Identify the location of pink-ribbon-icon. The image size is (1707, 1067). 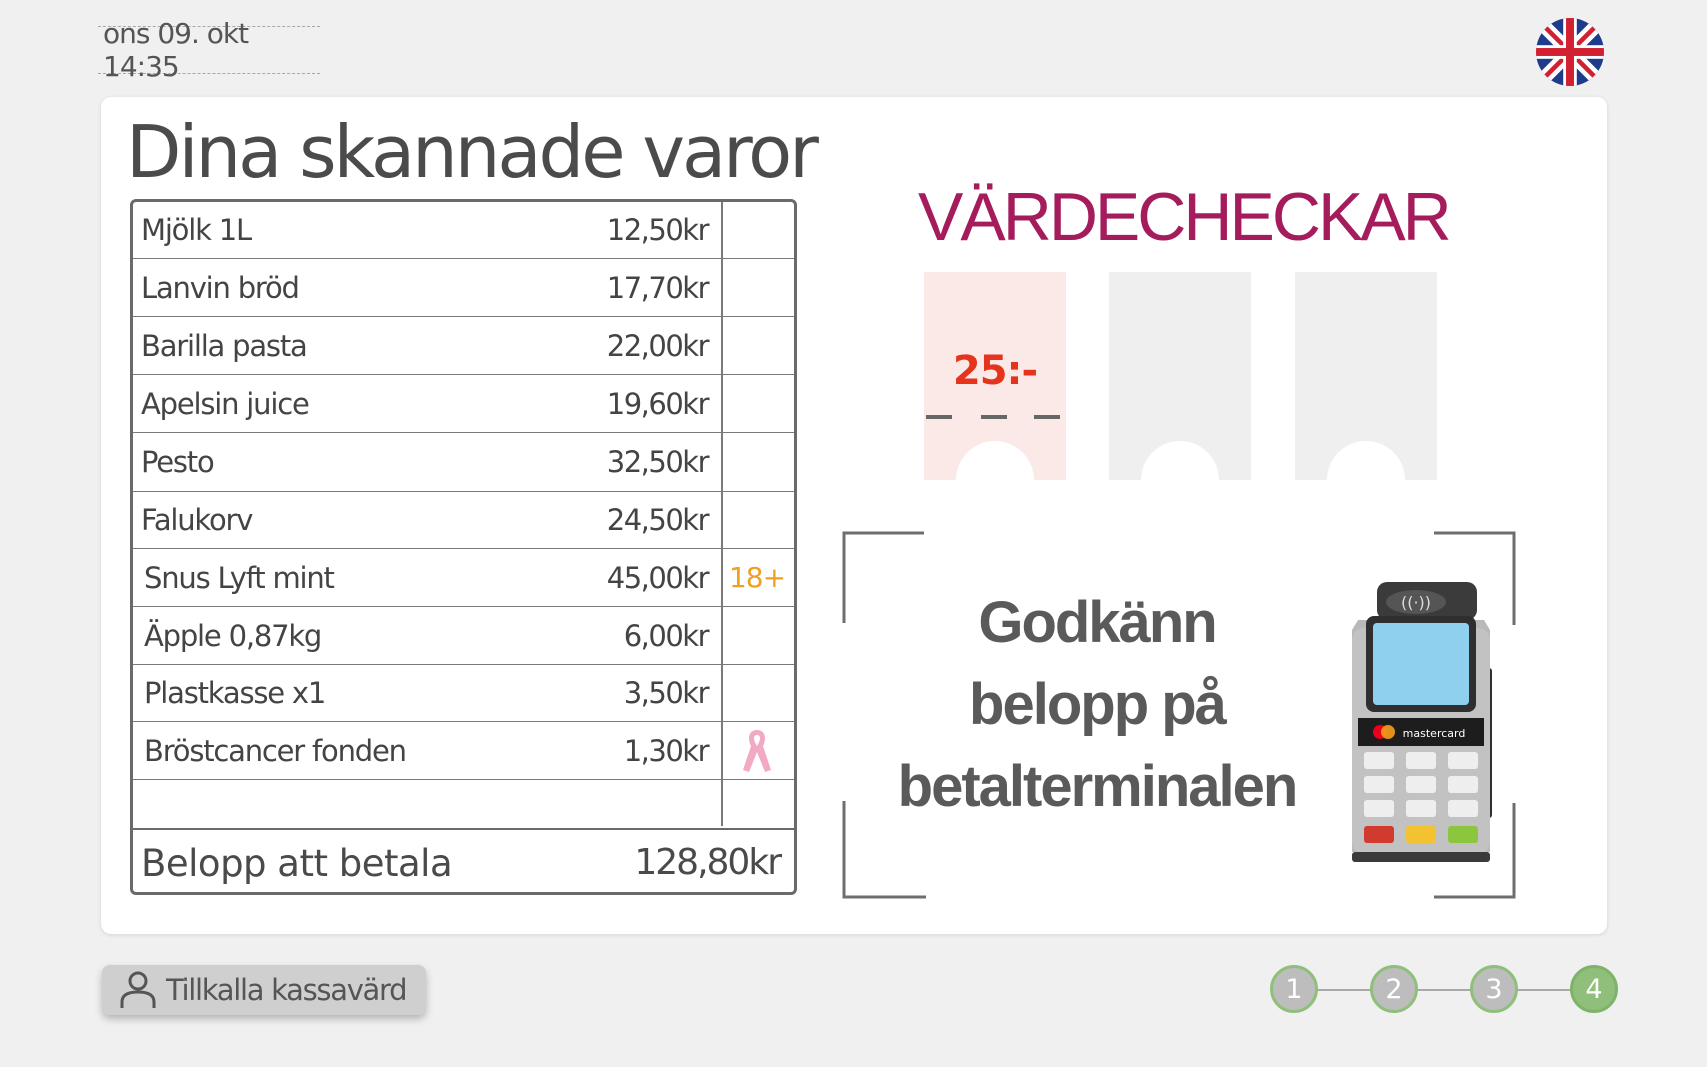
(757, 750).